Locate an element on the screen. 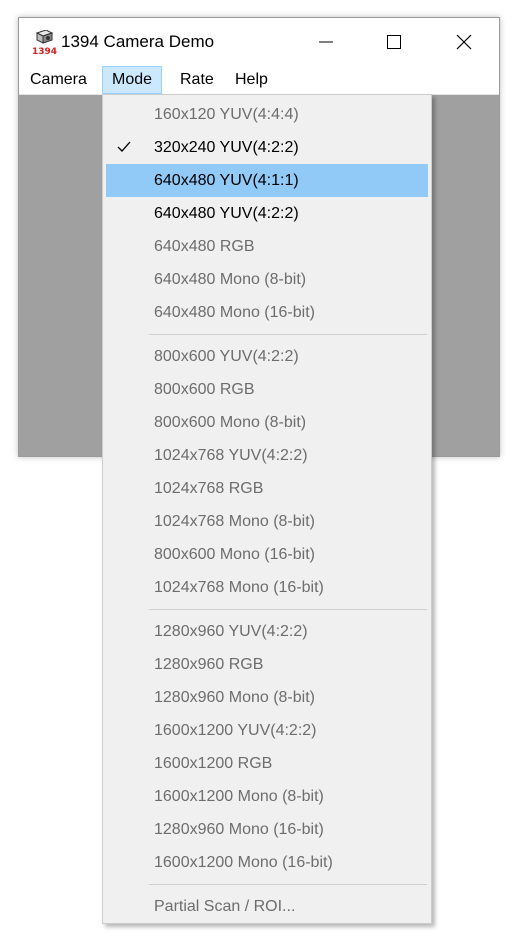 The width and height of the screenshot is (529, 949). menu-item-mode: 640x480 YUV(4:1:1) is located at coordinates (267, 180).